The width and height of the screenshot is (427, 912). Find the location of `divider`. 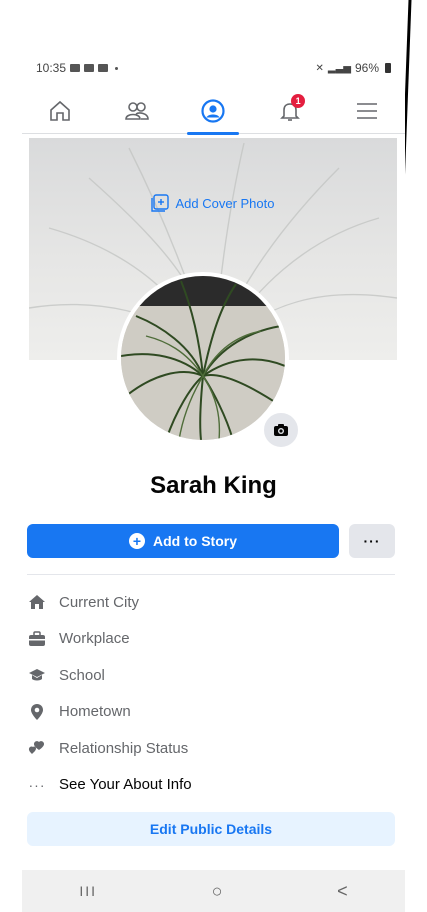

divider is located at coordinates (211, 574).